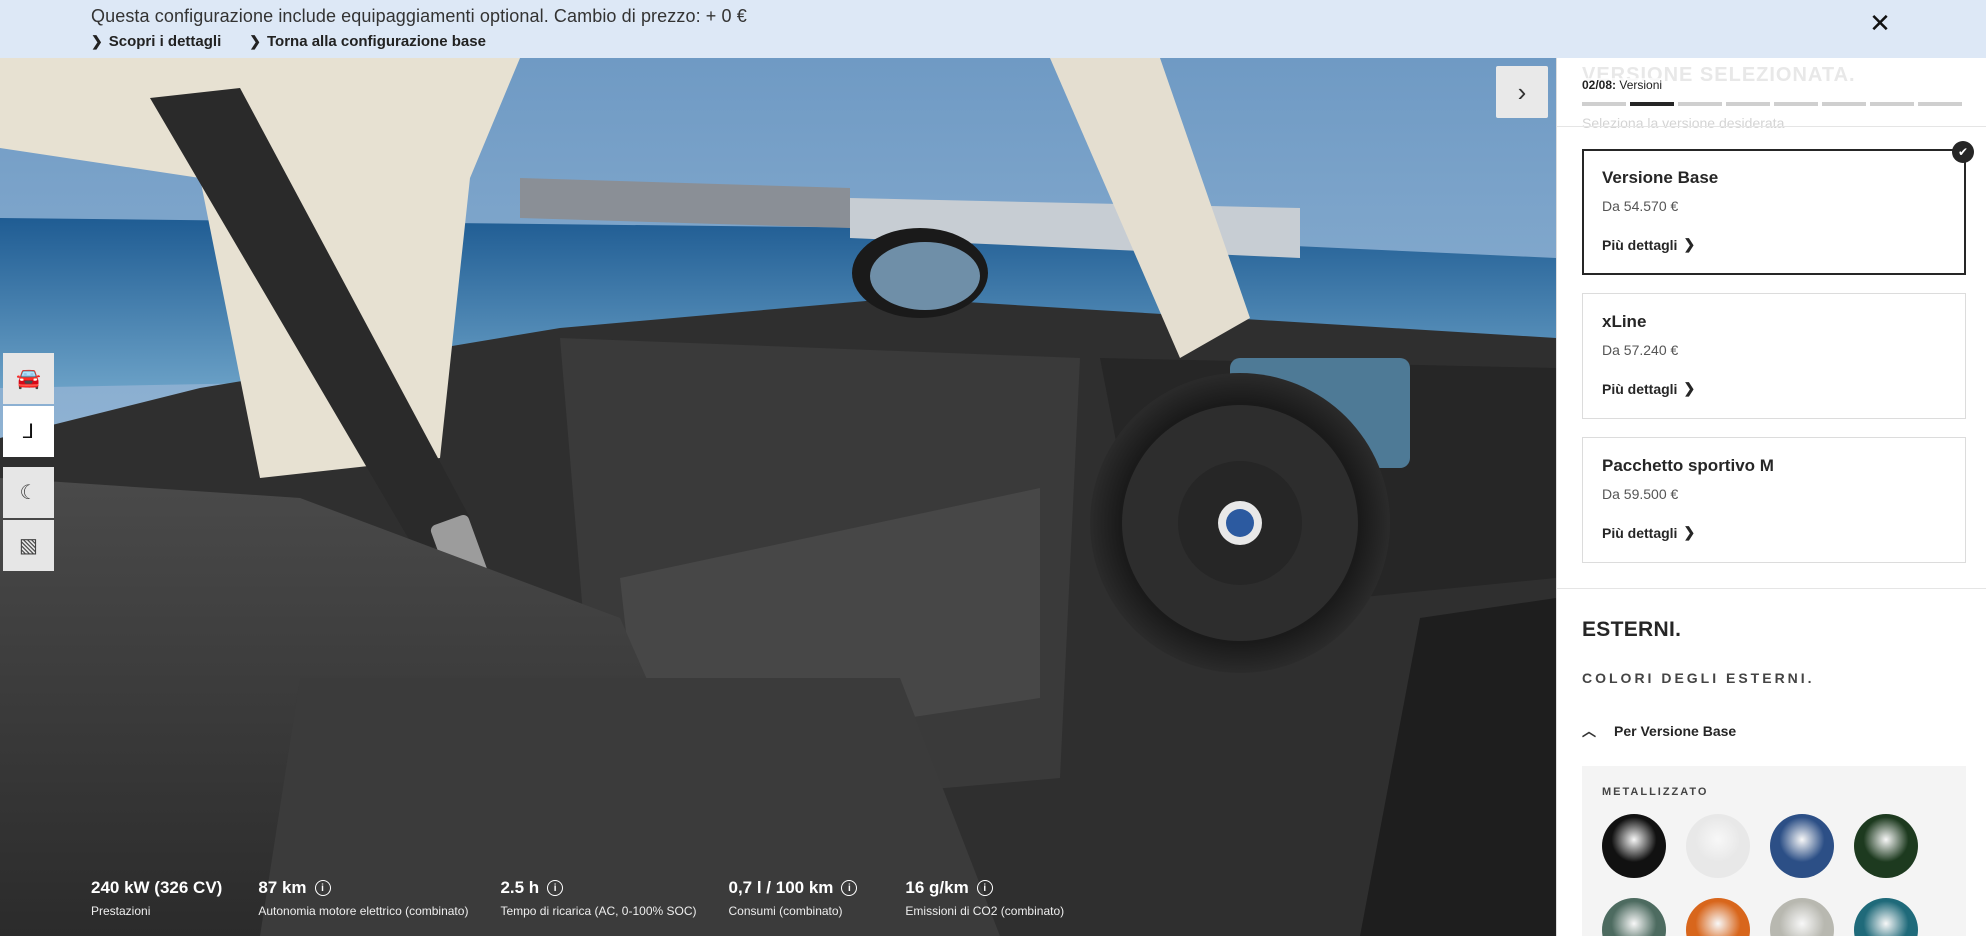  Describe the element at coordinates (1772, 104) in the screenshot. I see `step-progress-bar` at that location.